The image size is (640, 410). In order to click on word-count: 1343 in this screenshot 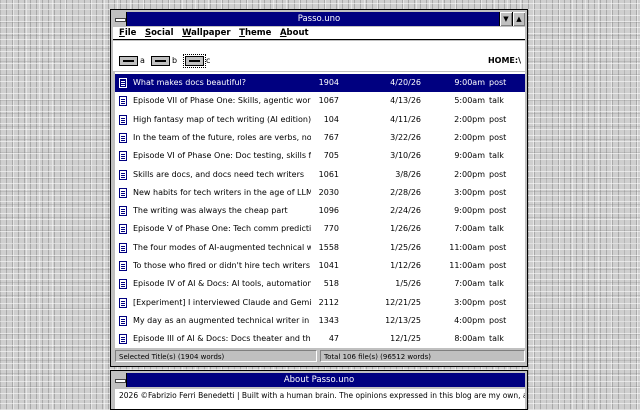, I will do `click(328, 320)`.